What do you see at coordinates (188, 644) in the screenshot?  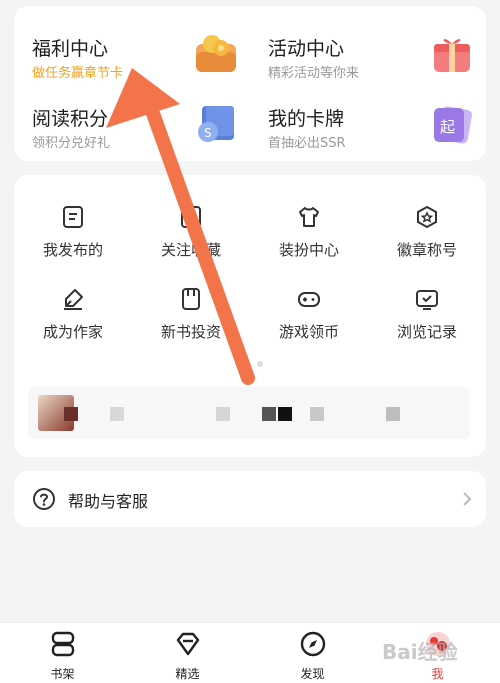 I see `diamond-icon` at bounding box center [188, 644].